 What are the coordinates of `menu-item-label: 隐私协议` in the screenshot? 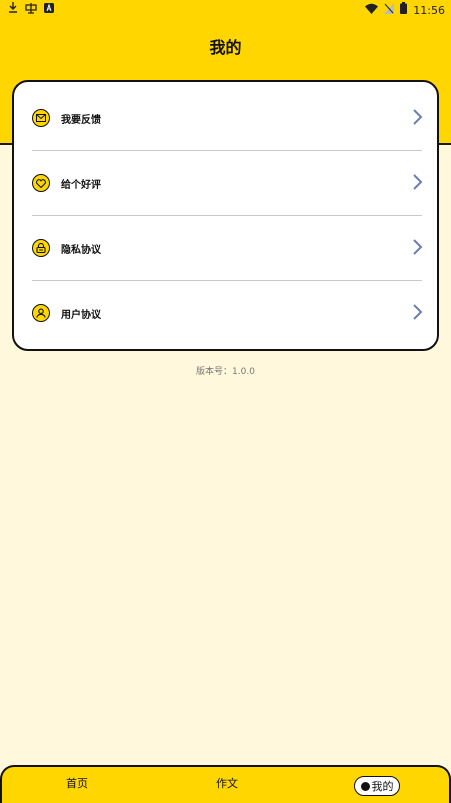 It's located at (81, 250).